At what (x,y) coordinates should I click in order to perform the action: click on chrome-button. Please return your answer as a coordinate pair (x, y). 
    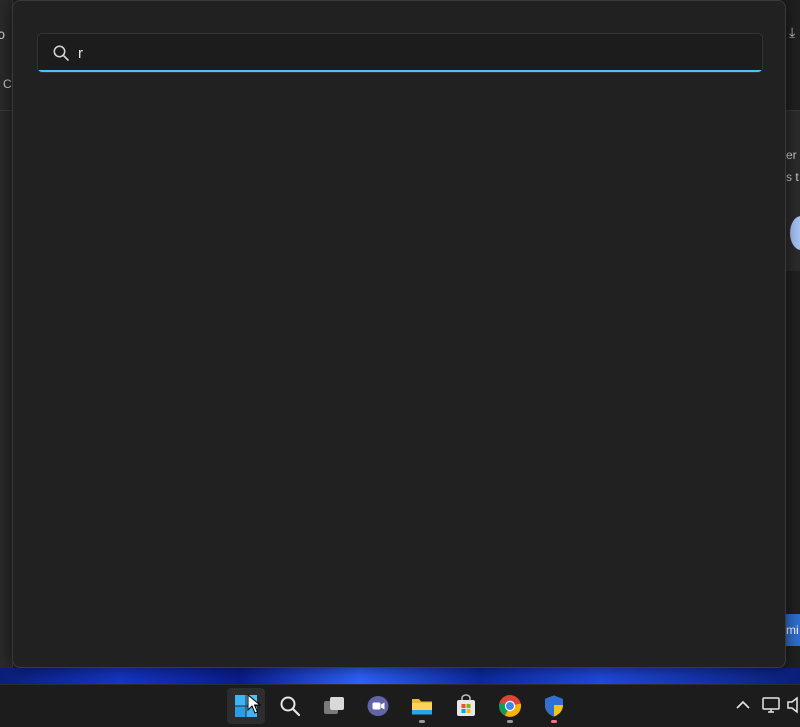
    Looking at the image, I should click on (510, 706).